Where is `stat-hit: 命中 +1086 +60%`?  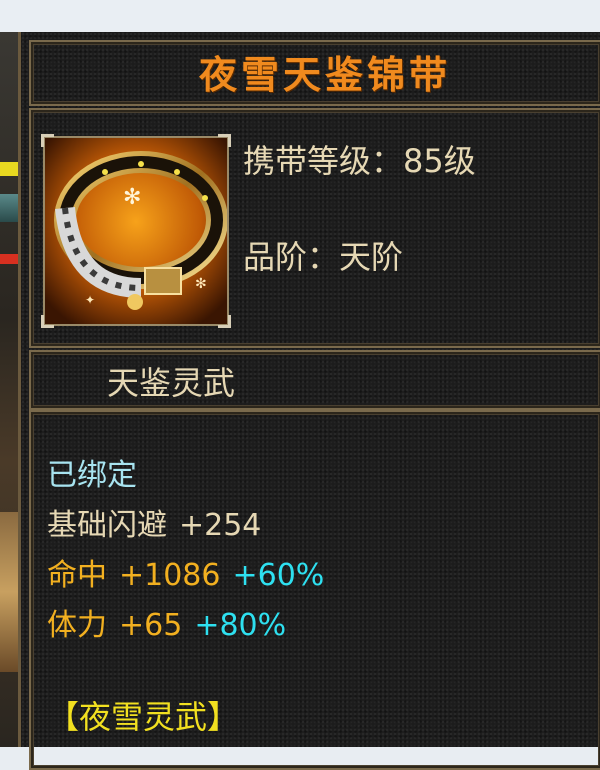 stat-hit: 命中 +1086 +60% is located at coordinates (191, 572).